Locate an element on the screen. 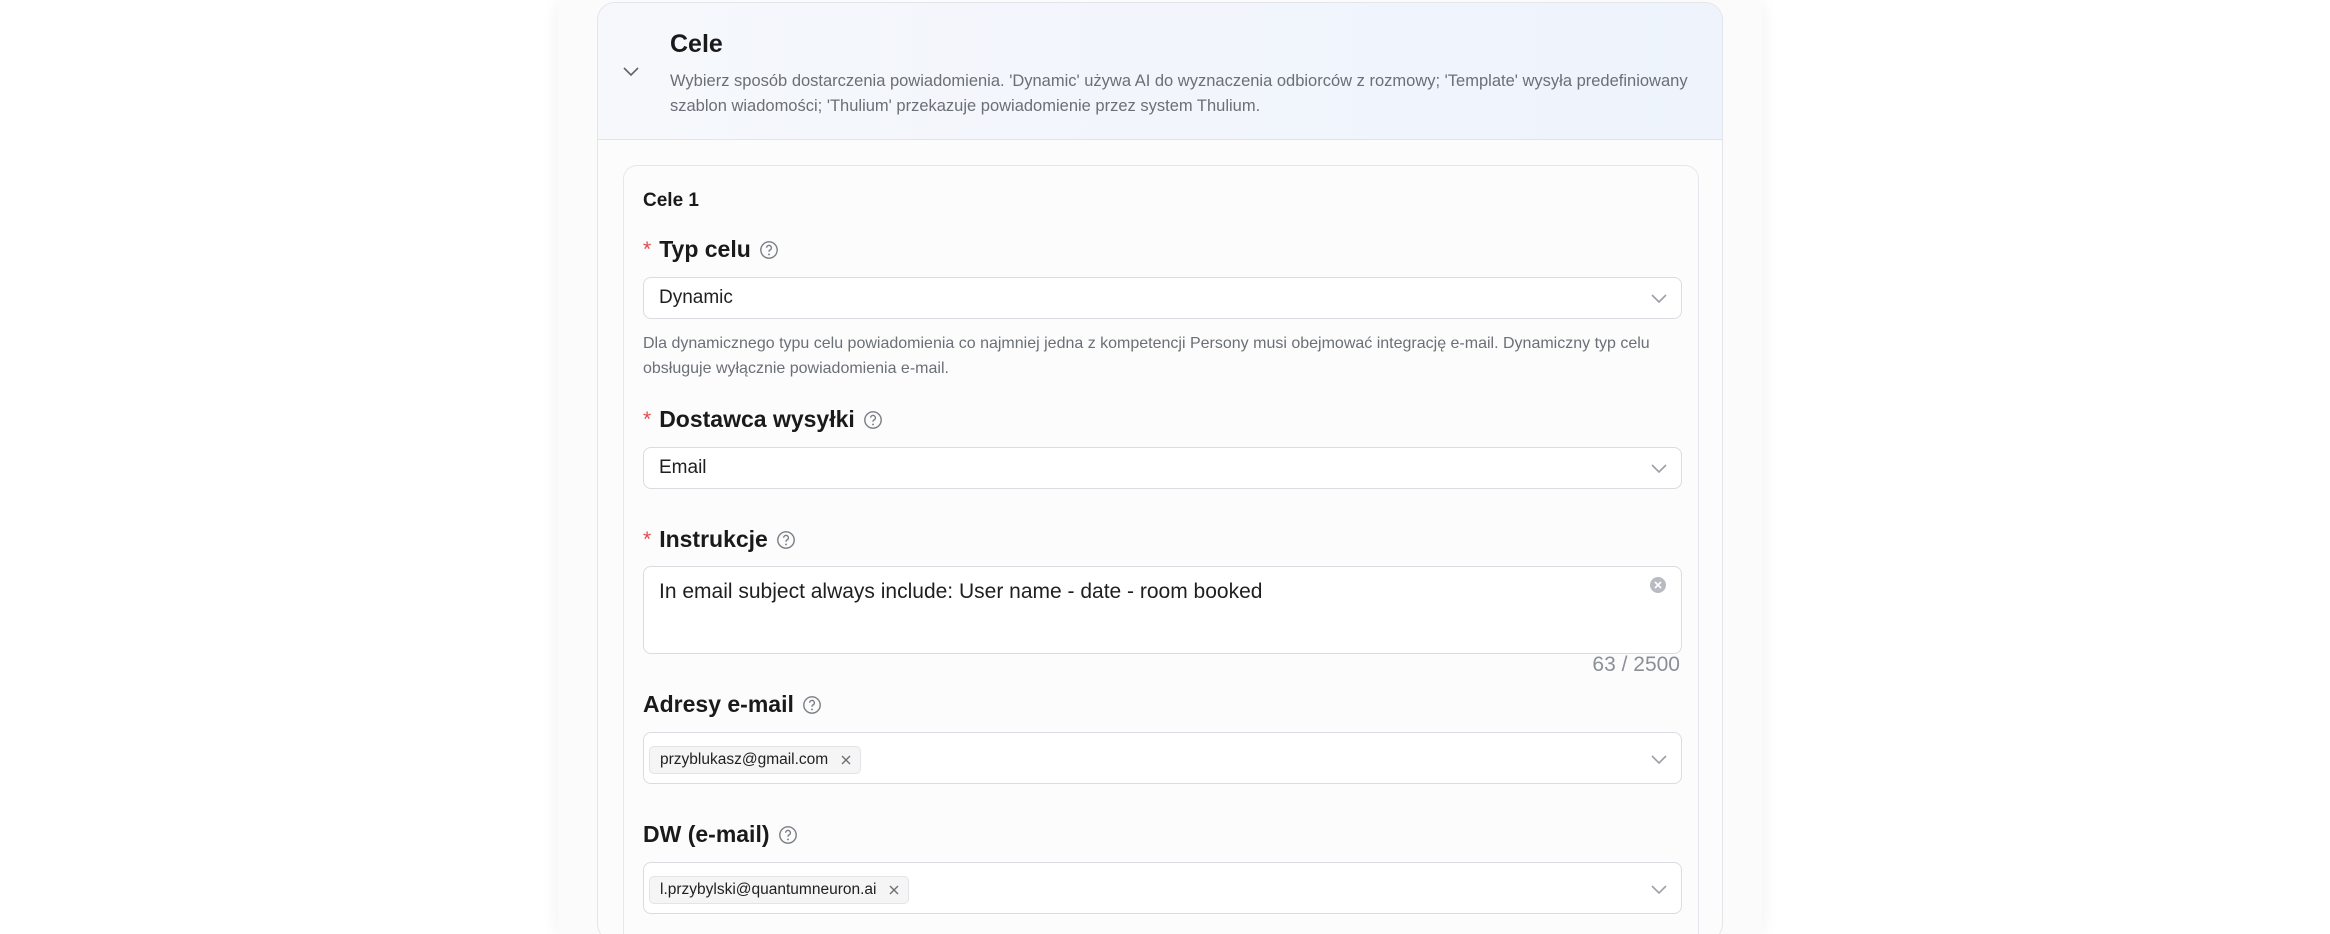 The image size is (2330, 934). provider-label-text: Dostawca wysyłki is located at coordinates (757, 419).